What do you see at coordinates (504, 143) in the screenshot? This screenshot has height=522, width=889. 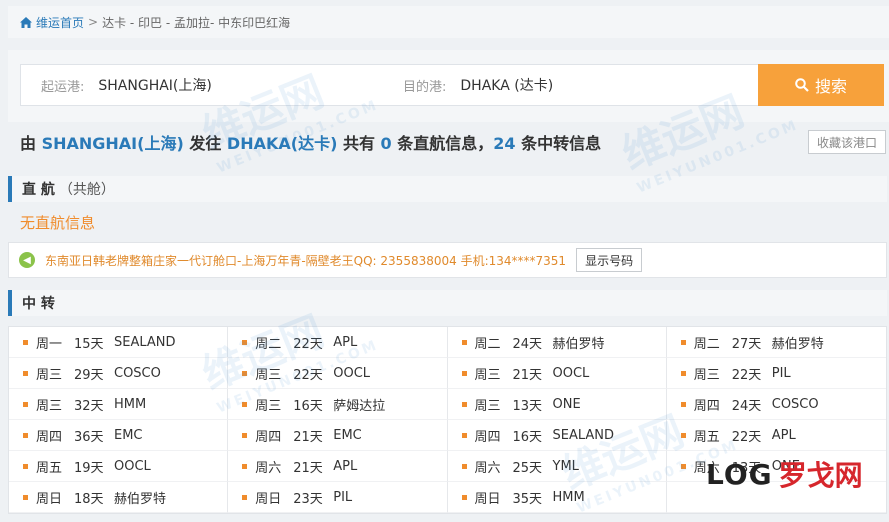 I see `transfer-count: 24` at bounding box center [504, 143].